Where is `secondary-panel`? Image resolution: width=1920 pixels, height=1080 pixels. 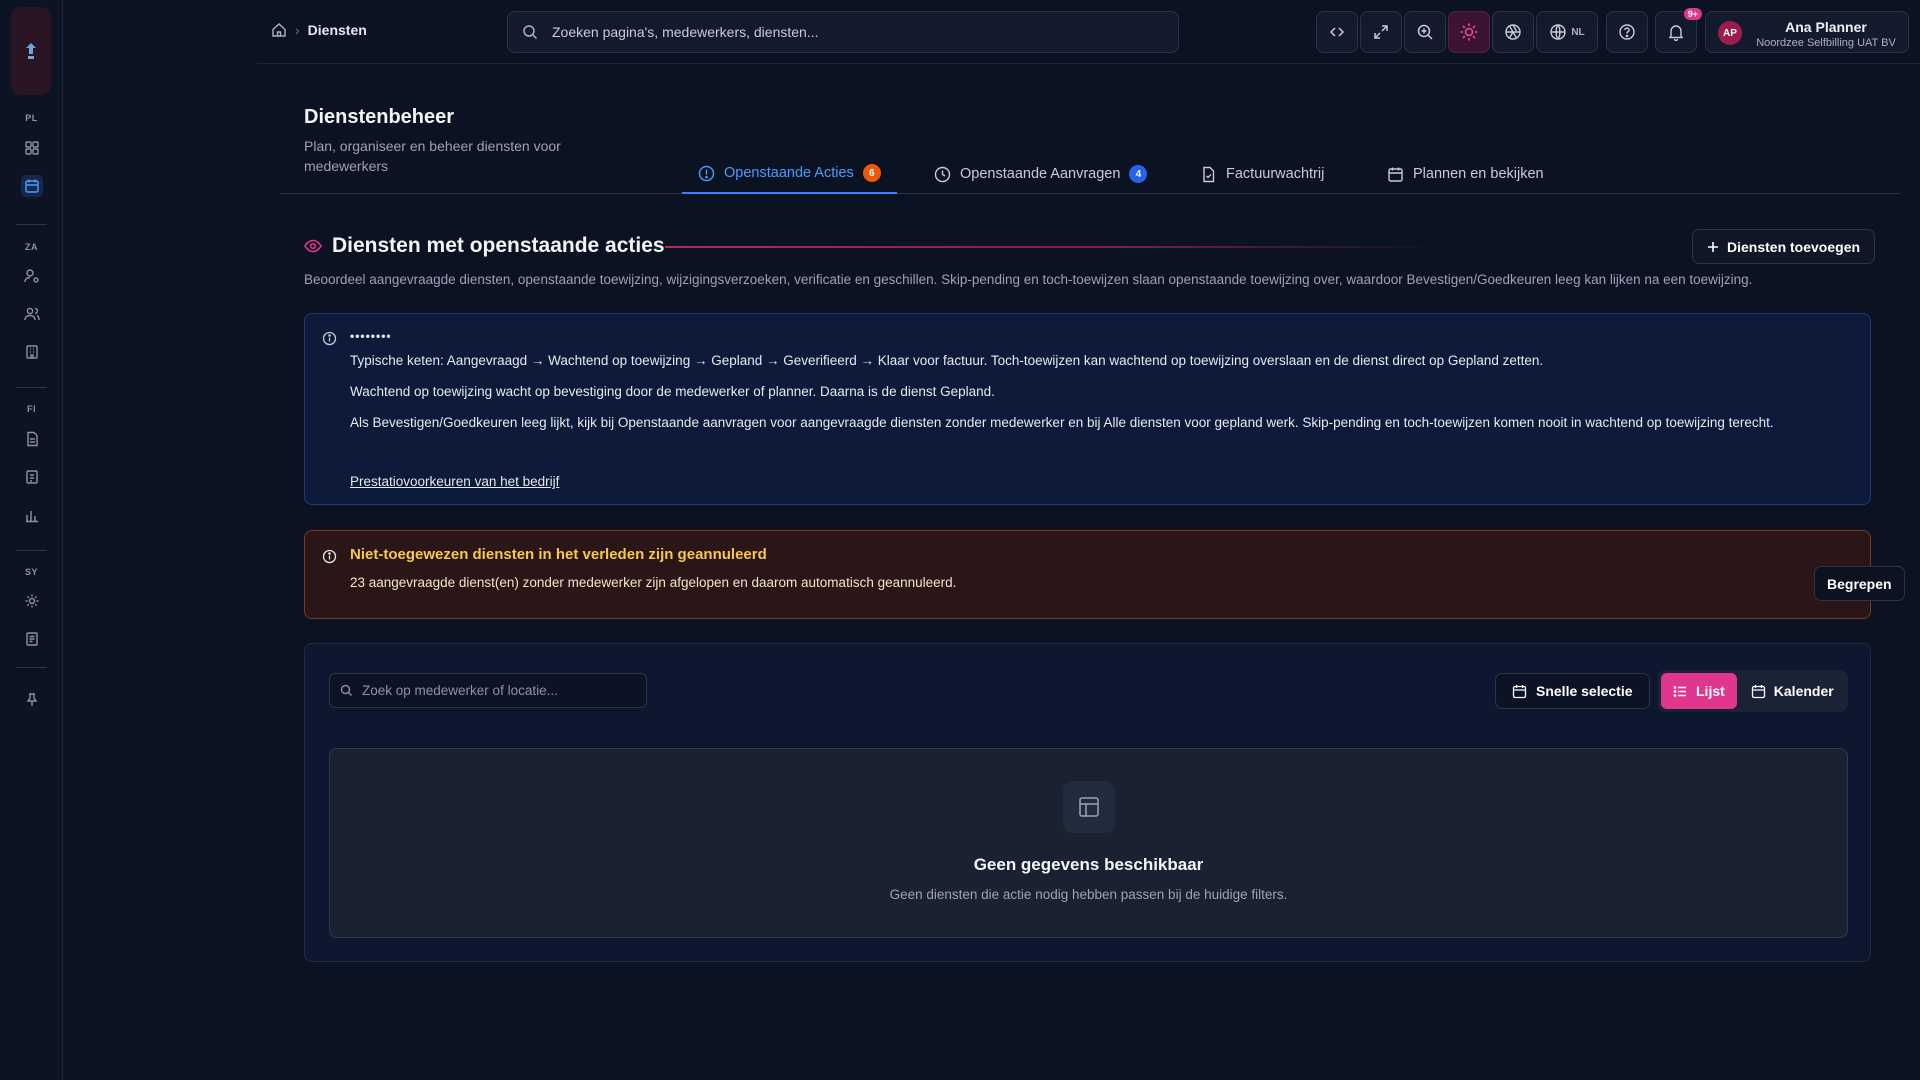 secondary-panel is located at coordinates (160, 540).